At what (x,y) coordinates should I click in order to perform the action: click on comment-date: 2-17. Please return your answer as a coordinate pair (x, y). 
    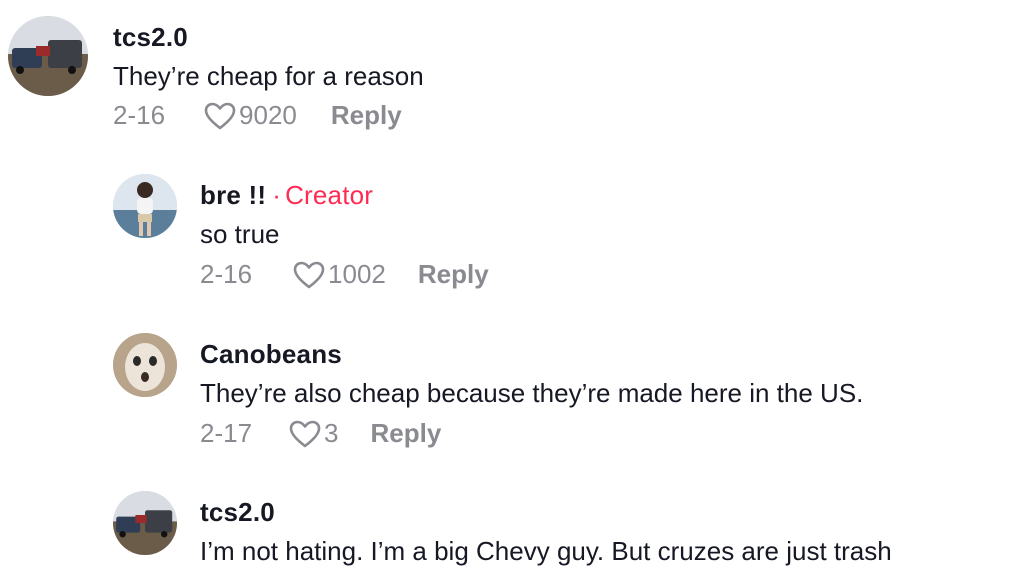
    Looking at the image, I should click on (226, 433).